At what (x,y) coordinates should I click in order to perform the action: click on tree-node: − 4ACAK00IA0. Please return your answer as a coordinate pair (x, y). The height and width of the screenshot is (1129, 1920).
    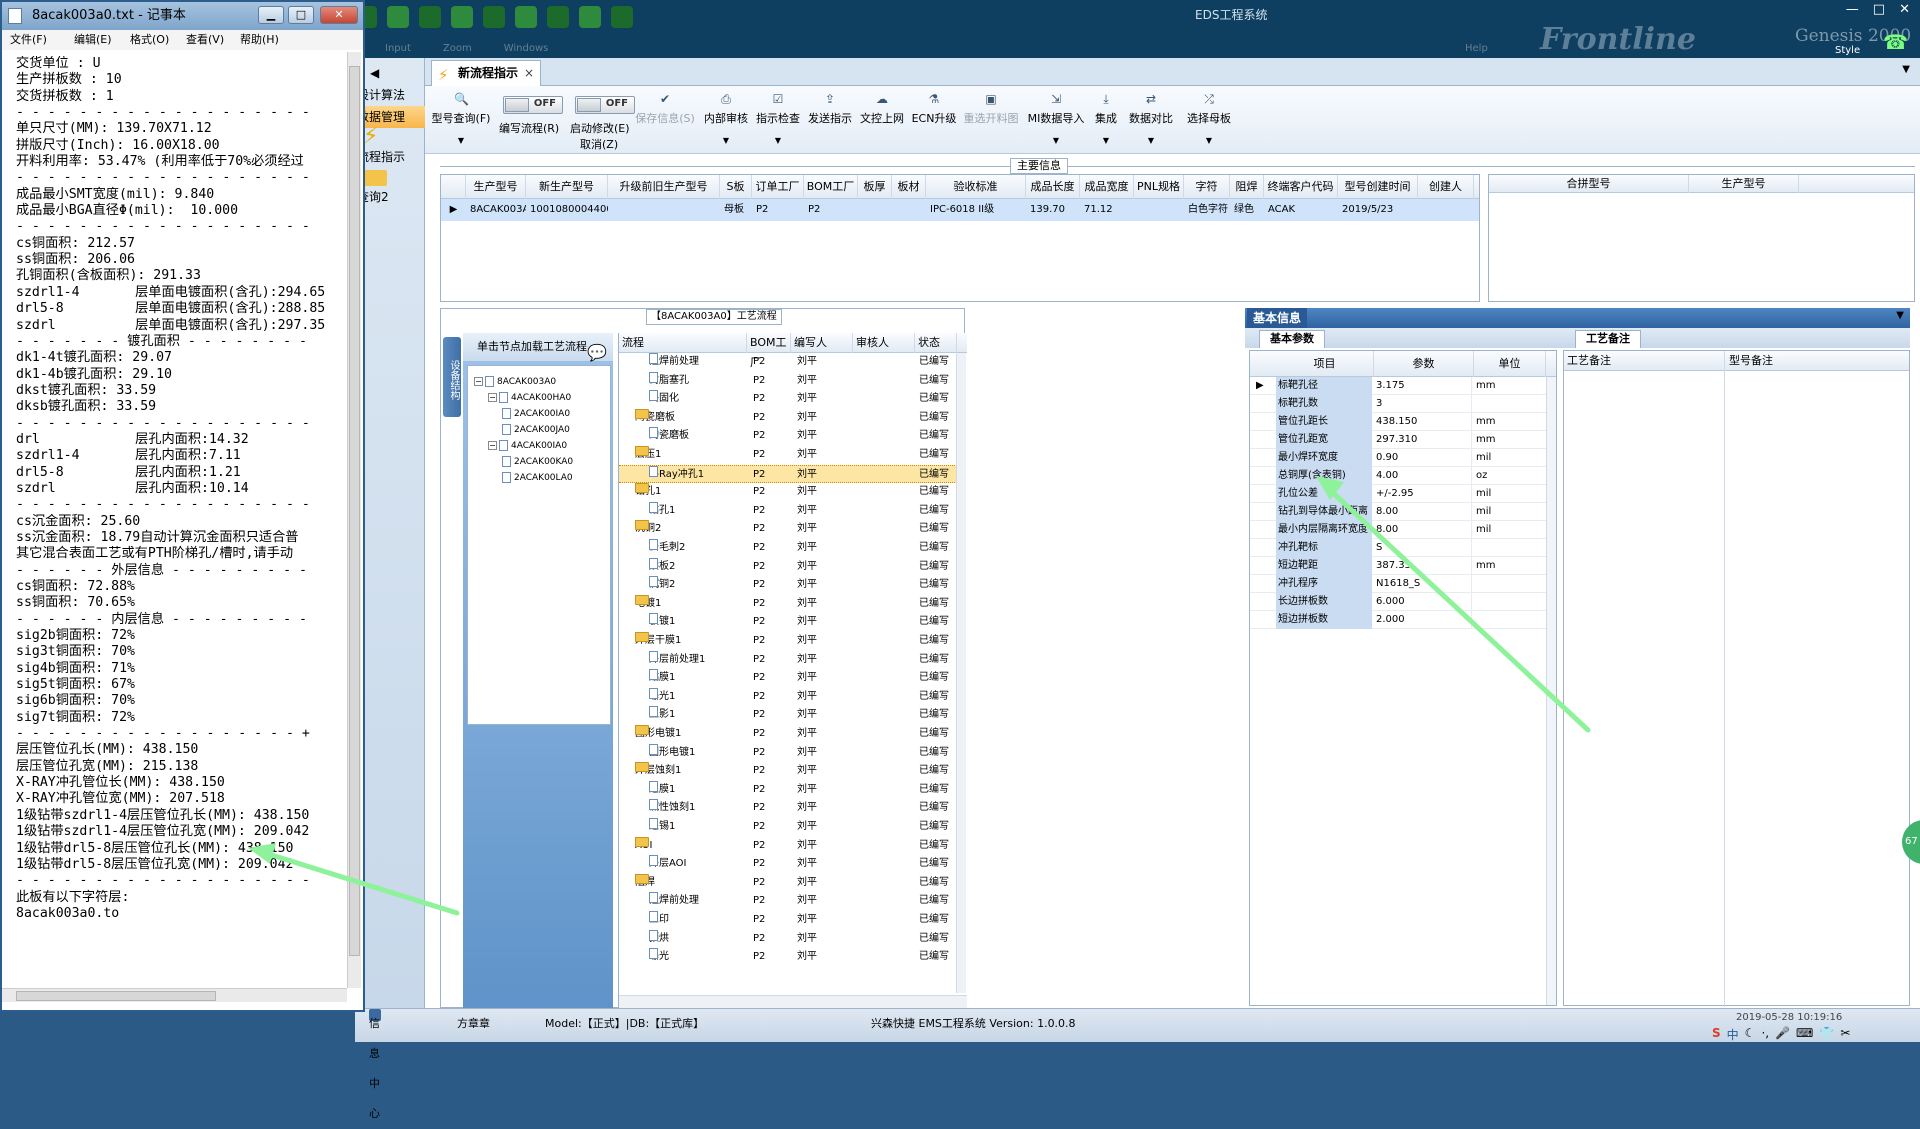
    Looking at the image, I should click on (527, 446).